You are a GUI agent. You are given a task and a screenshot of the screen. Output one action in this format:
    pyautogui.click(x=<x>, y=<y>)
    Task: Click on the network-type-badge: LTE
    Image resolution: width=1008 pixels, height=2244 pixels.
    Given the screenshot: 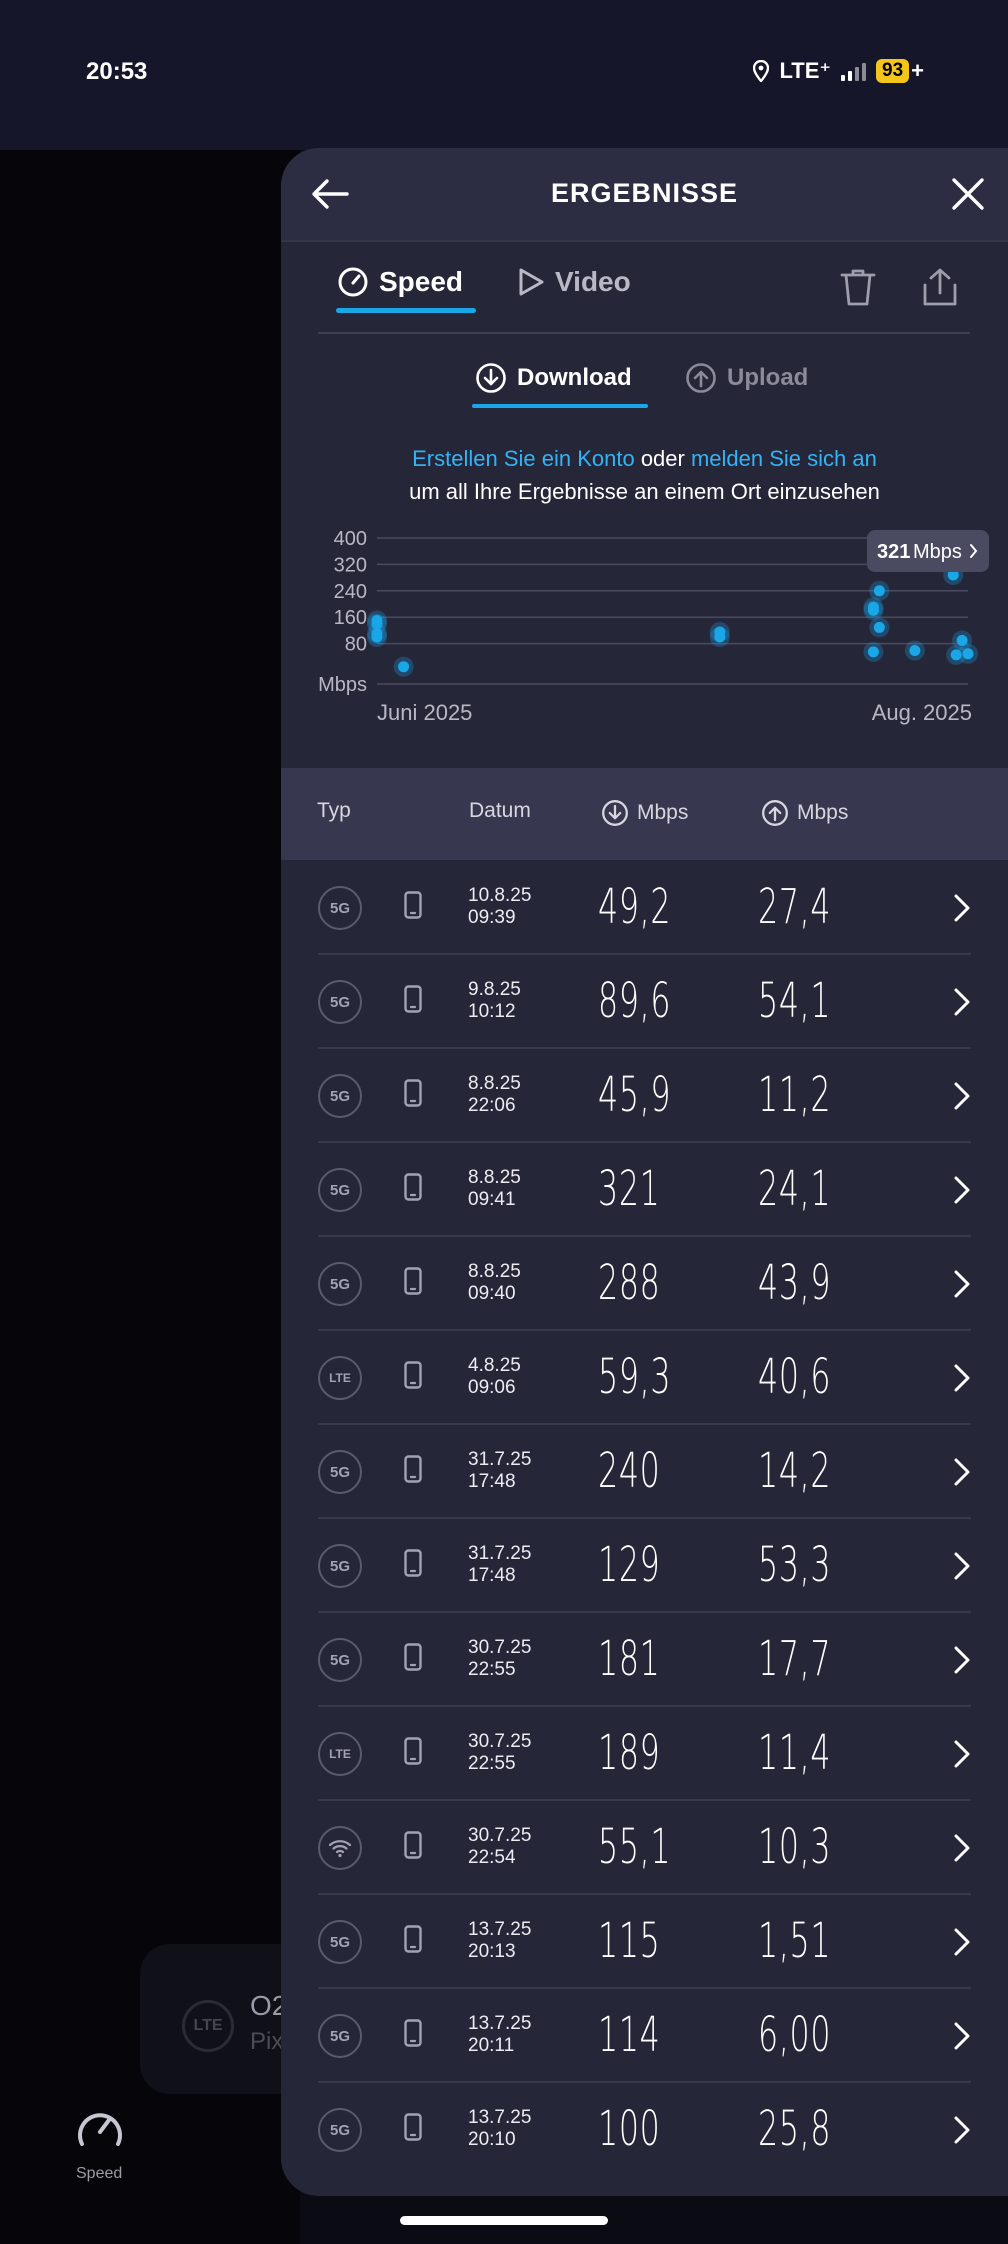 What is the action you would take?
    pyautogui.click(x=340, y=1378)
    